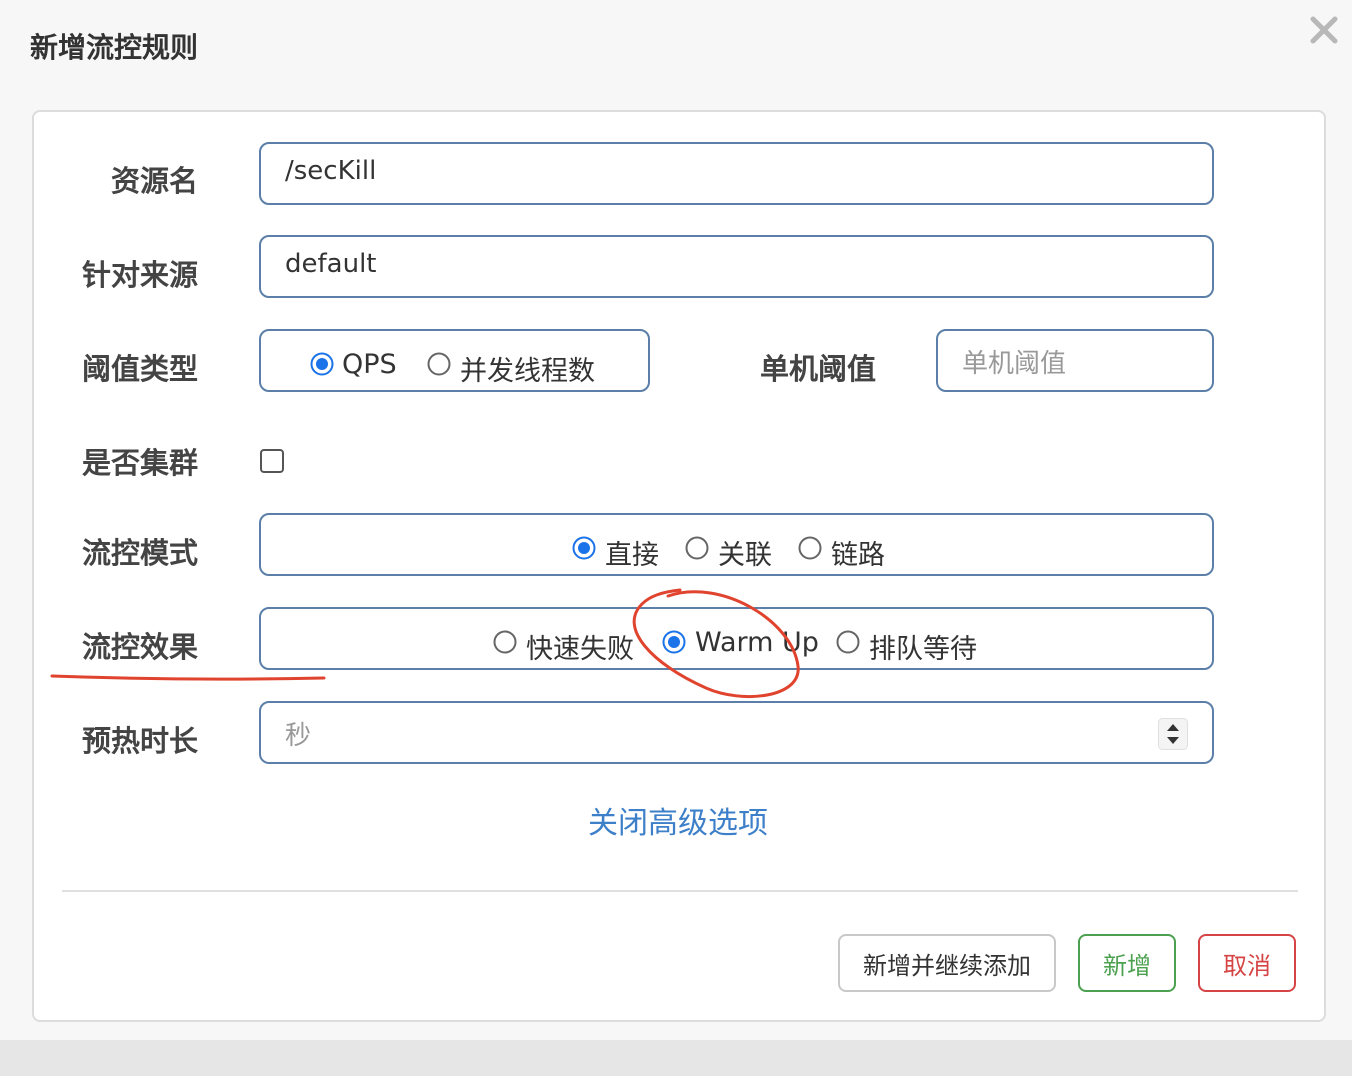 Image resolution: width=1352 pixels, height=1076 pixels. I want to click on radio-label-chain: 链路, so click(858, 552).